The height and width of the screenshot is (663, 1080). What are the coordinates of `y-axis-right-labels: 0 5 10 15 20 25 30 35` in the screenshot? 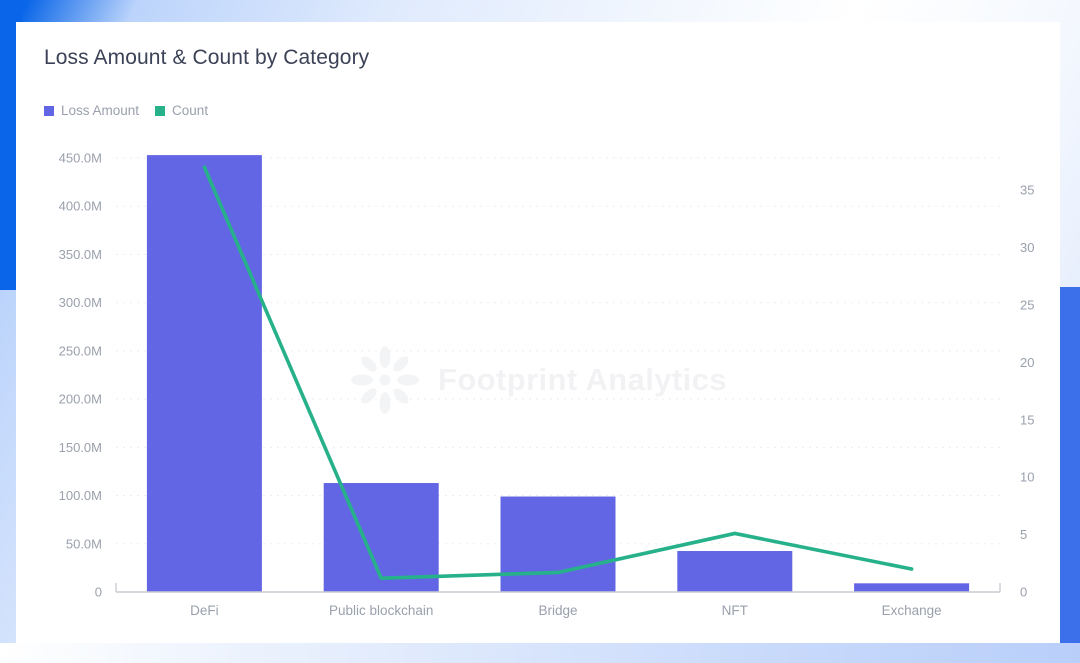 It's located at (1027, 391).